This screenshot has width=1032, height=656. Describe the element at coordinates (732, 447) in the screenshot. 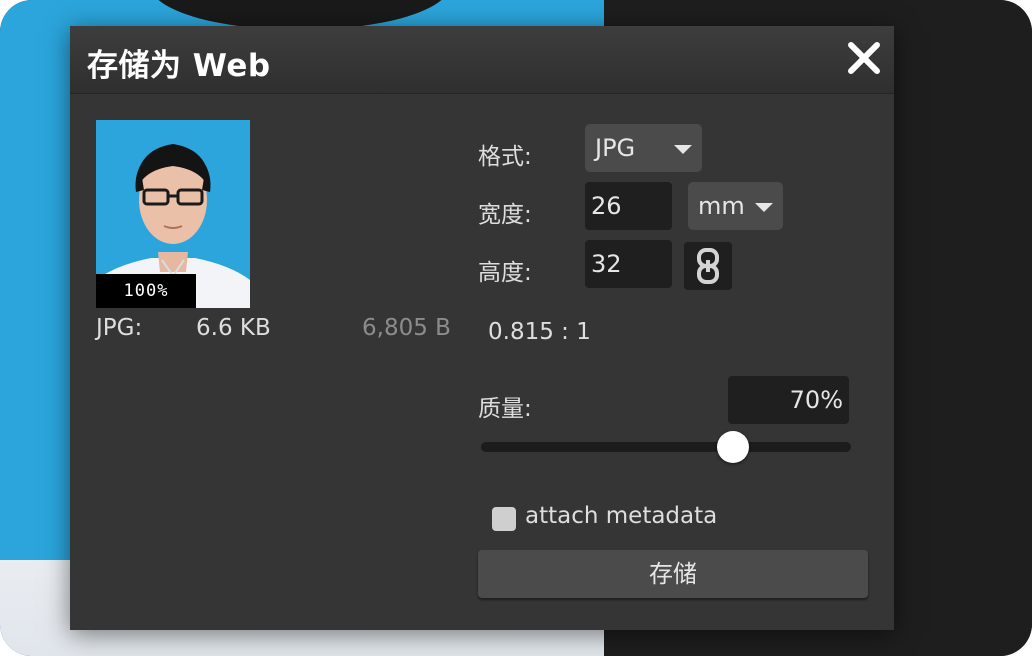

I see `quality-slider-thumb` at that location.